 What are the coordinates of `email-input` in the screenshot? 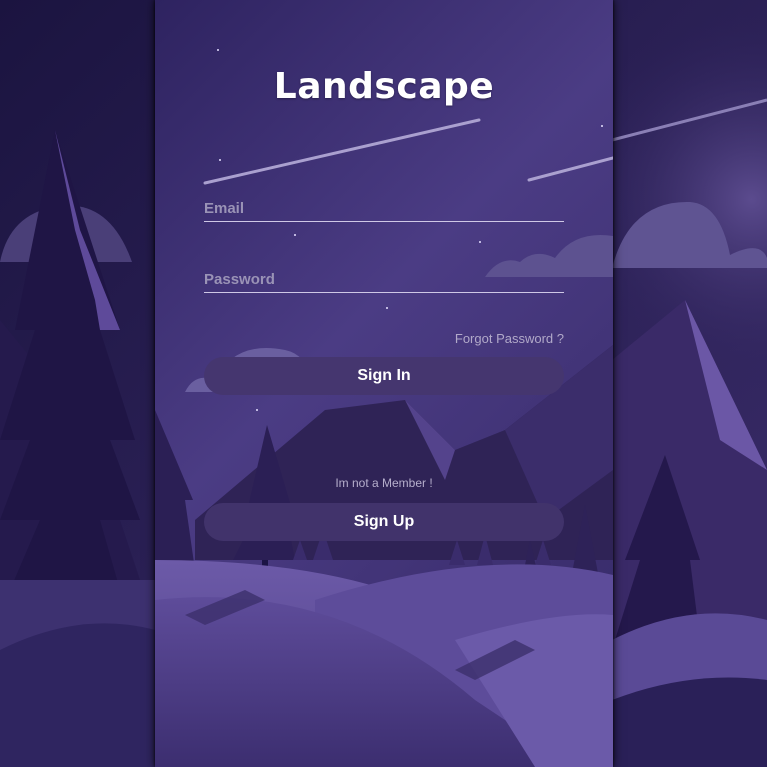 It's located at (384, 208).